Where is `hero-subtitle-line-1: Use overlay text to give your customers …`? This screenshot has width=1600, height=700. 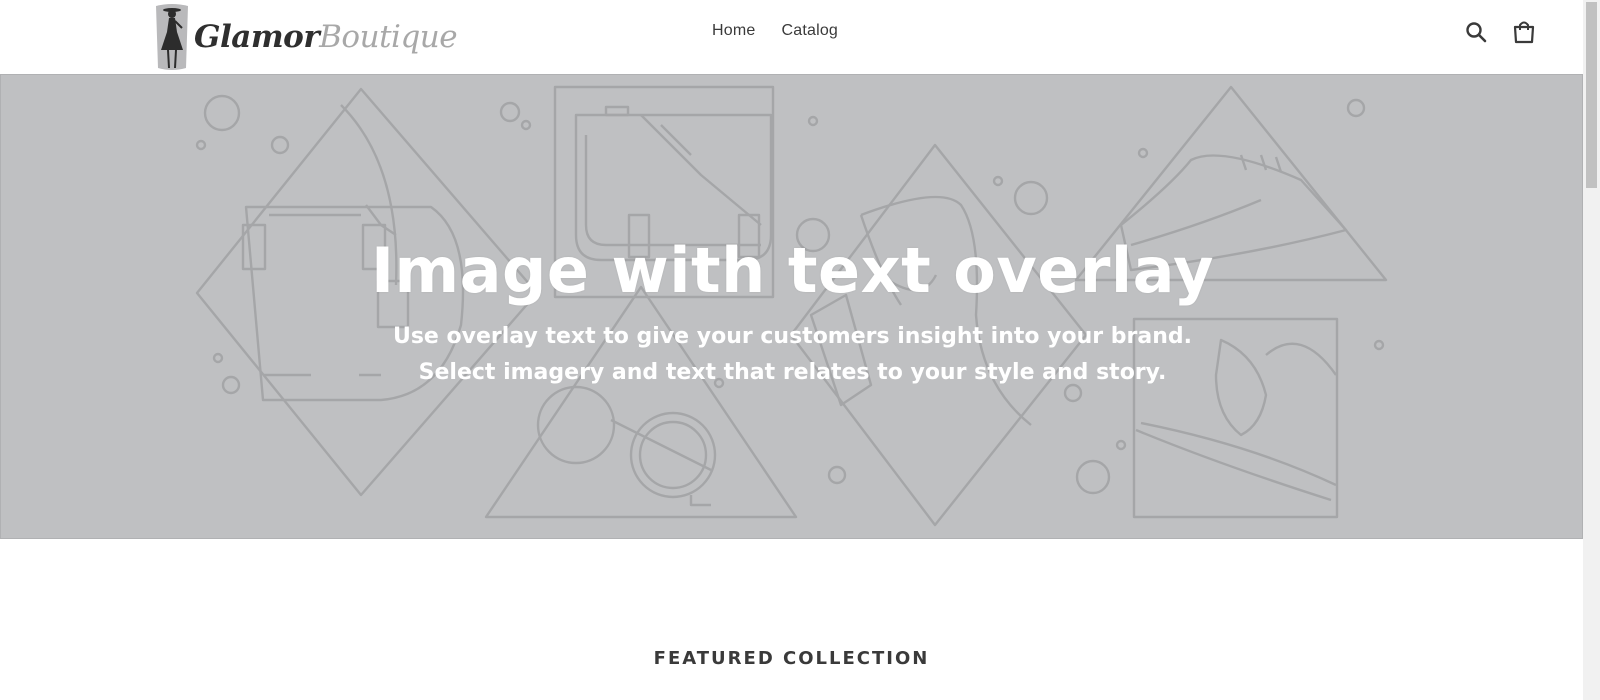
hero-subtitle-line-1: Use overlay text to give your customers … is located at coordinates (792, 336).